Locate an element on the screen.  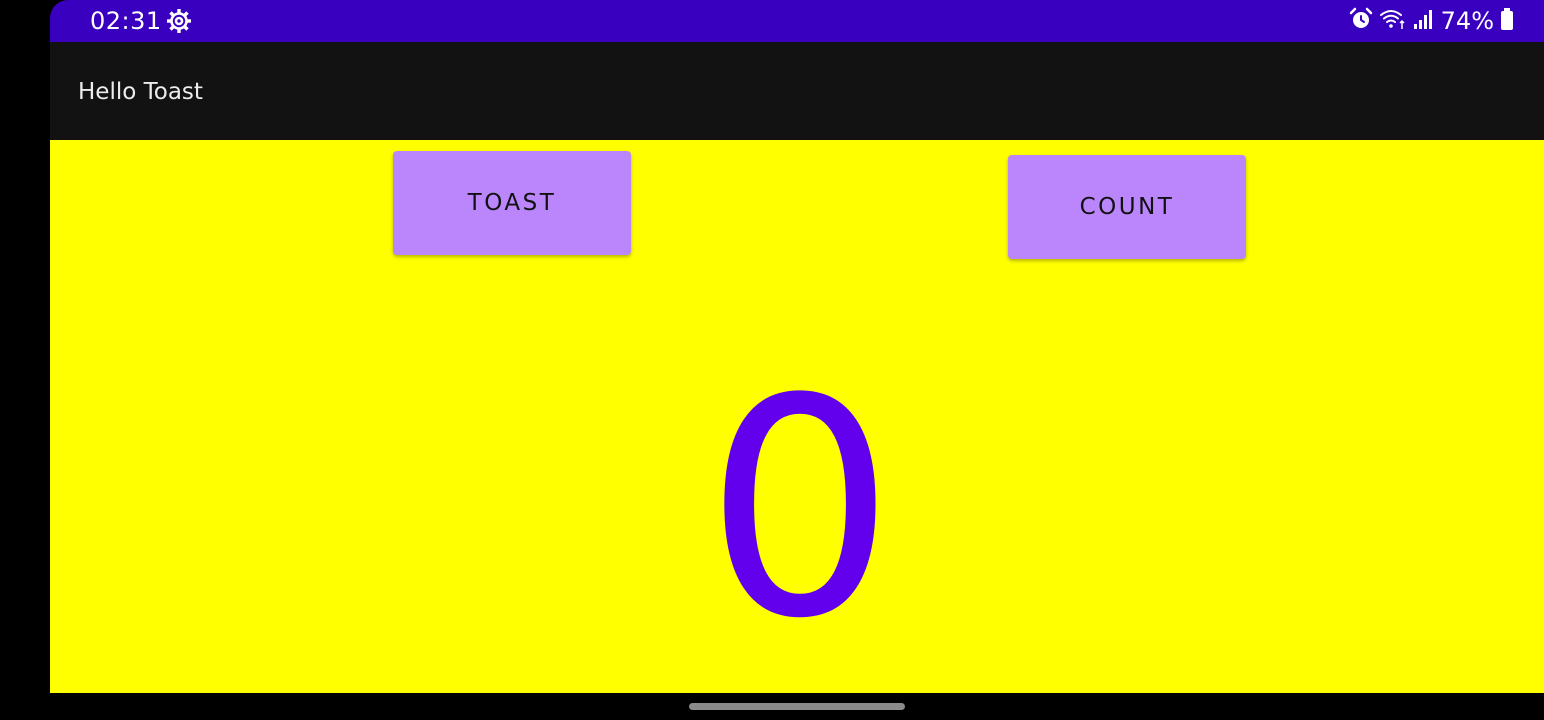
home-gesture-handle is located at coordinates (797, 706).